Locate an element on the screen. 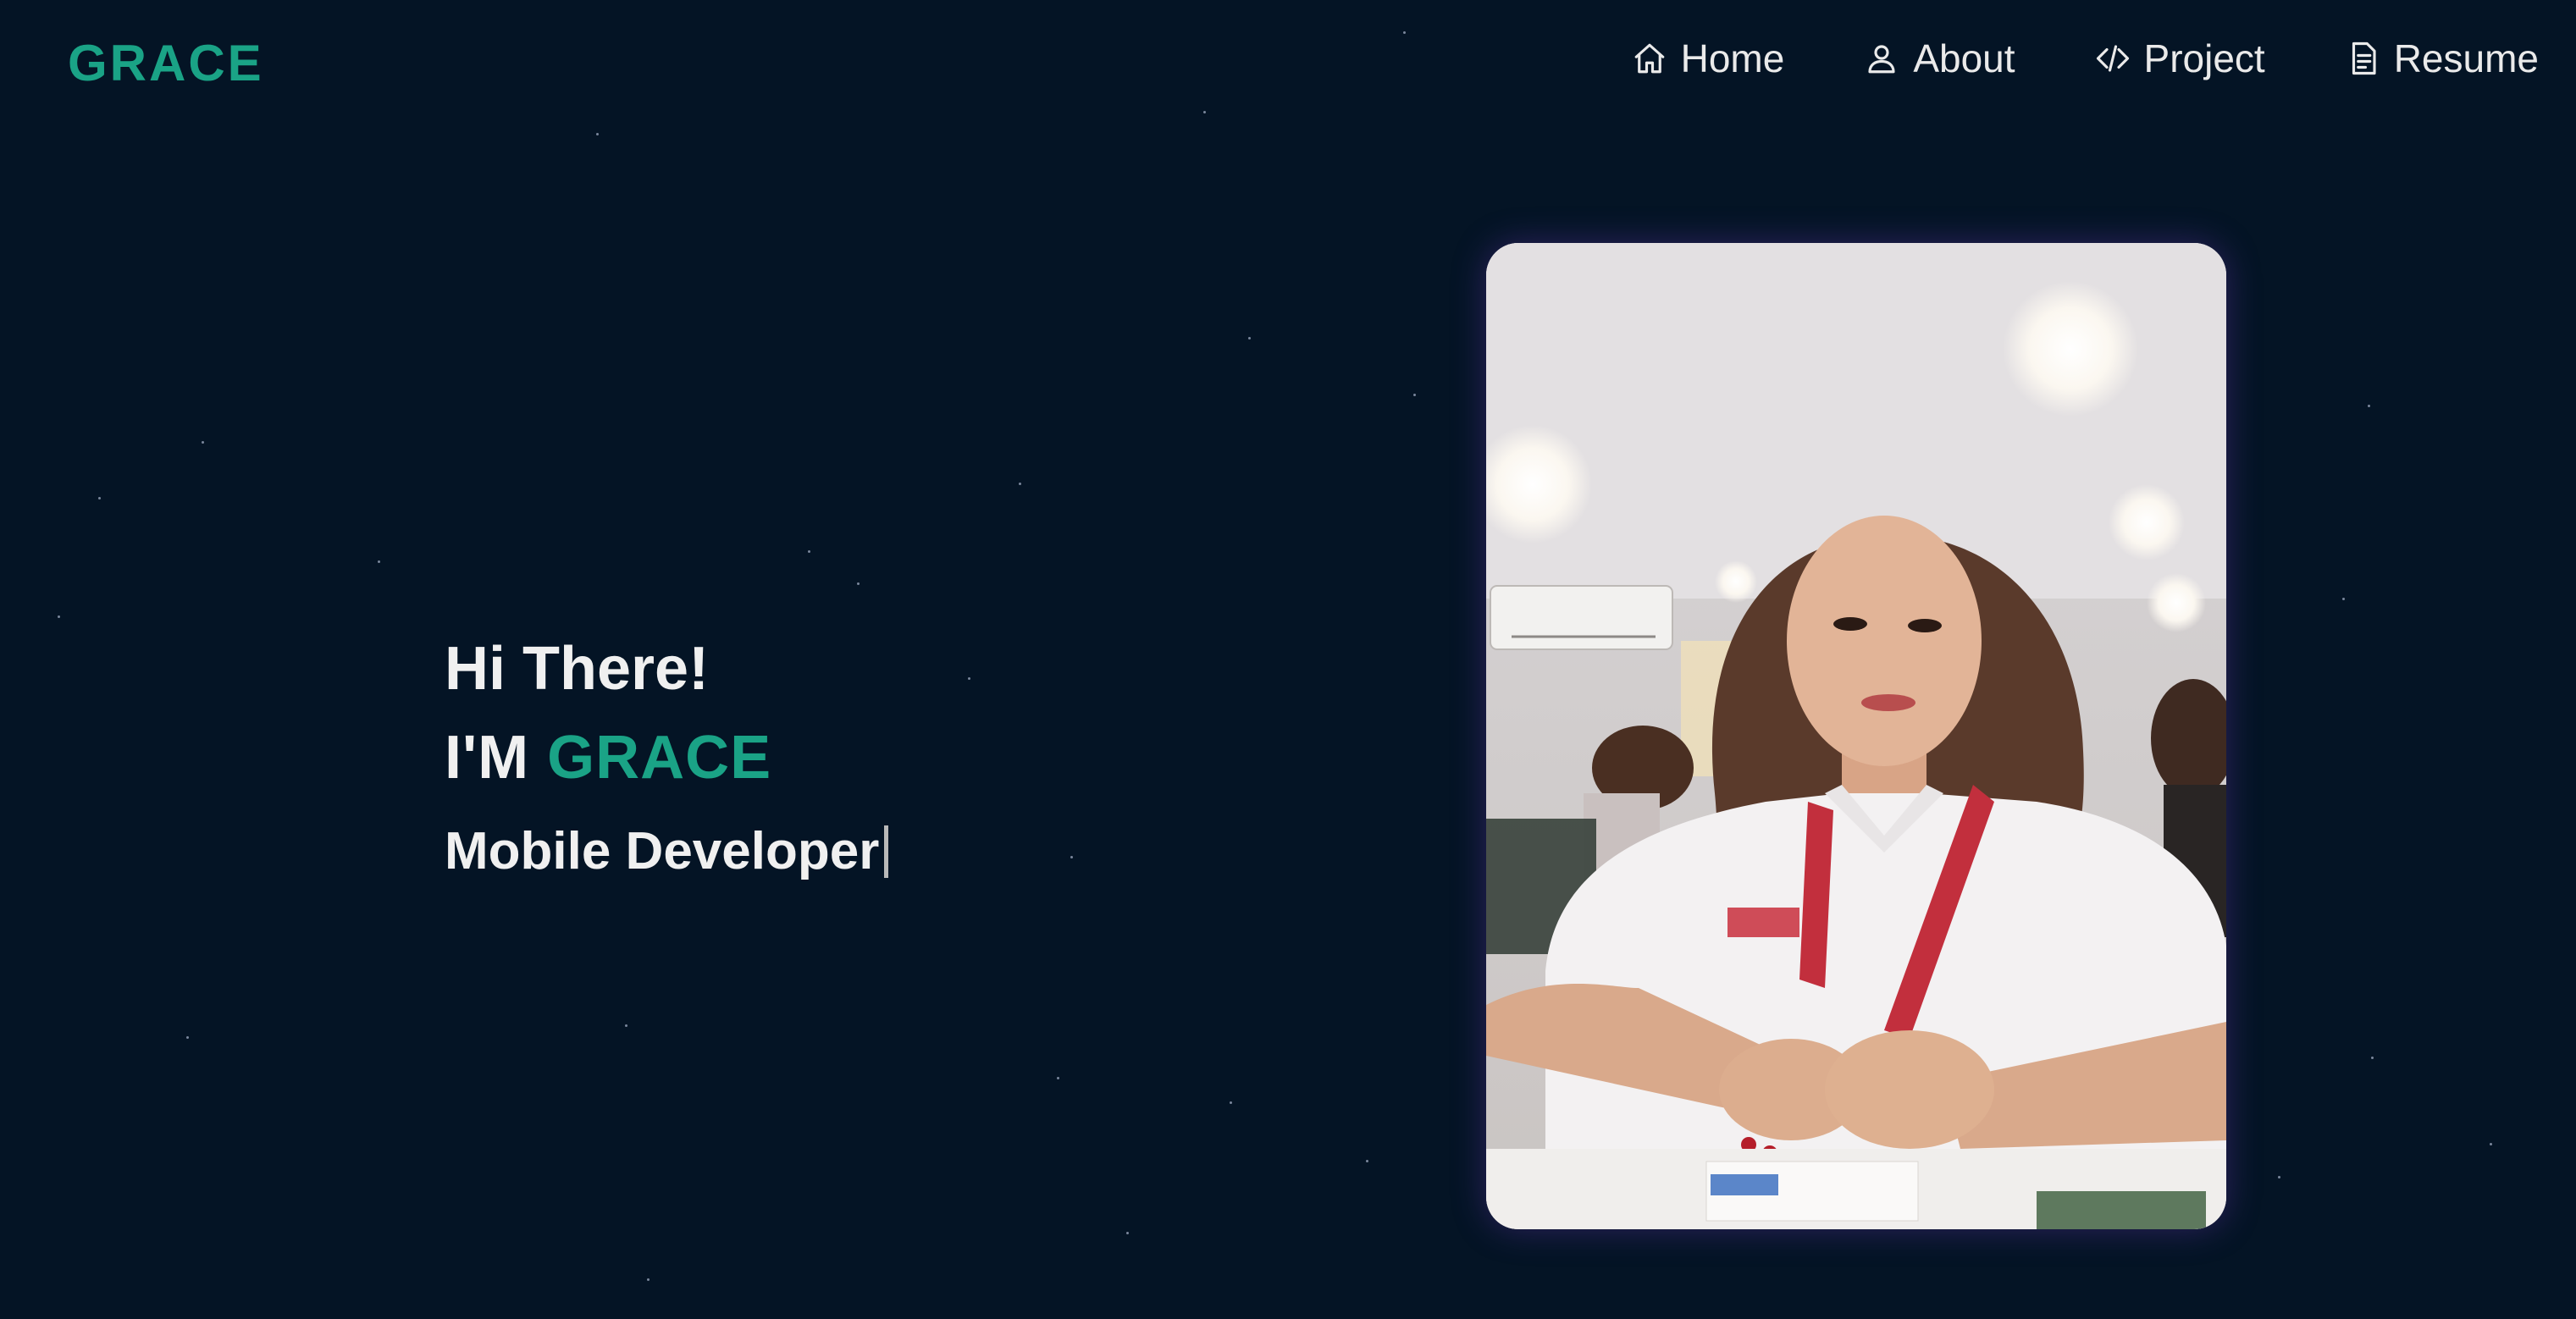 Image resolution: width=2576 pixels, height=1319 pixels. nav-links: Home About Project Resume is located at coordinates (2085, 58).